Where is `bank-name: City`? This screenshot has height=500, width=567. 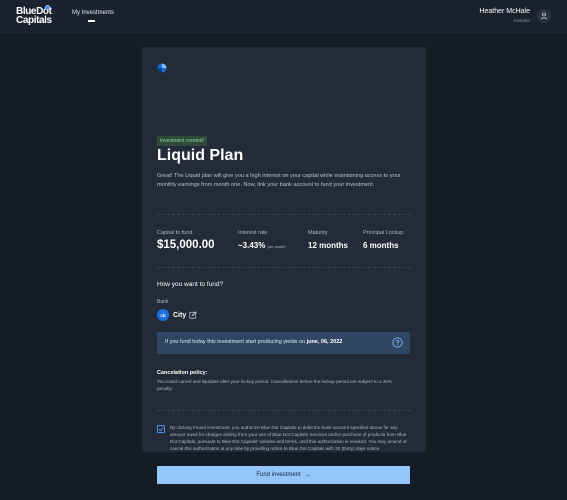 bank-name: City is located at coordinates (180, 315).